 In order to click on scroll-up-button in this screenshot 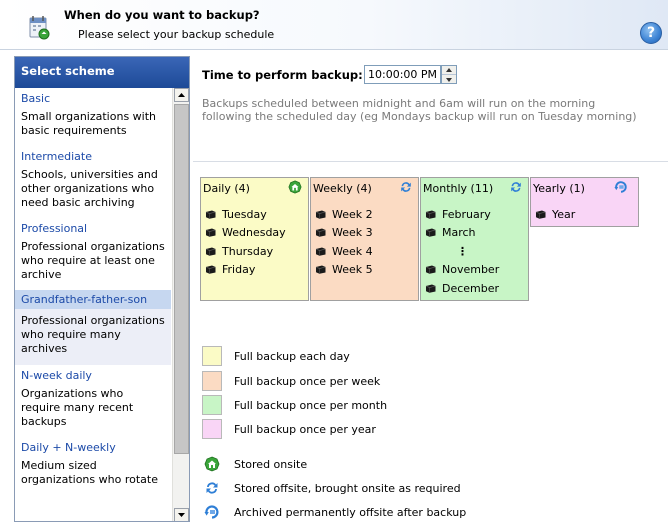, I will do `click(181, 95)`.